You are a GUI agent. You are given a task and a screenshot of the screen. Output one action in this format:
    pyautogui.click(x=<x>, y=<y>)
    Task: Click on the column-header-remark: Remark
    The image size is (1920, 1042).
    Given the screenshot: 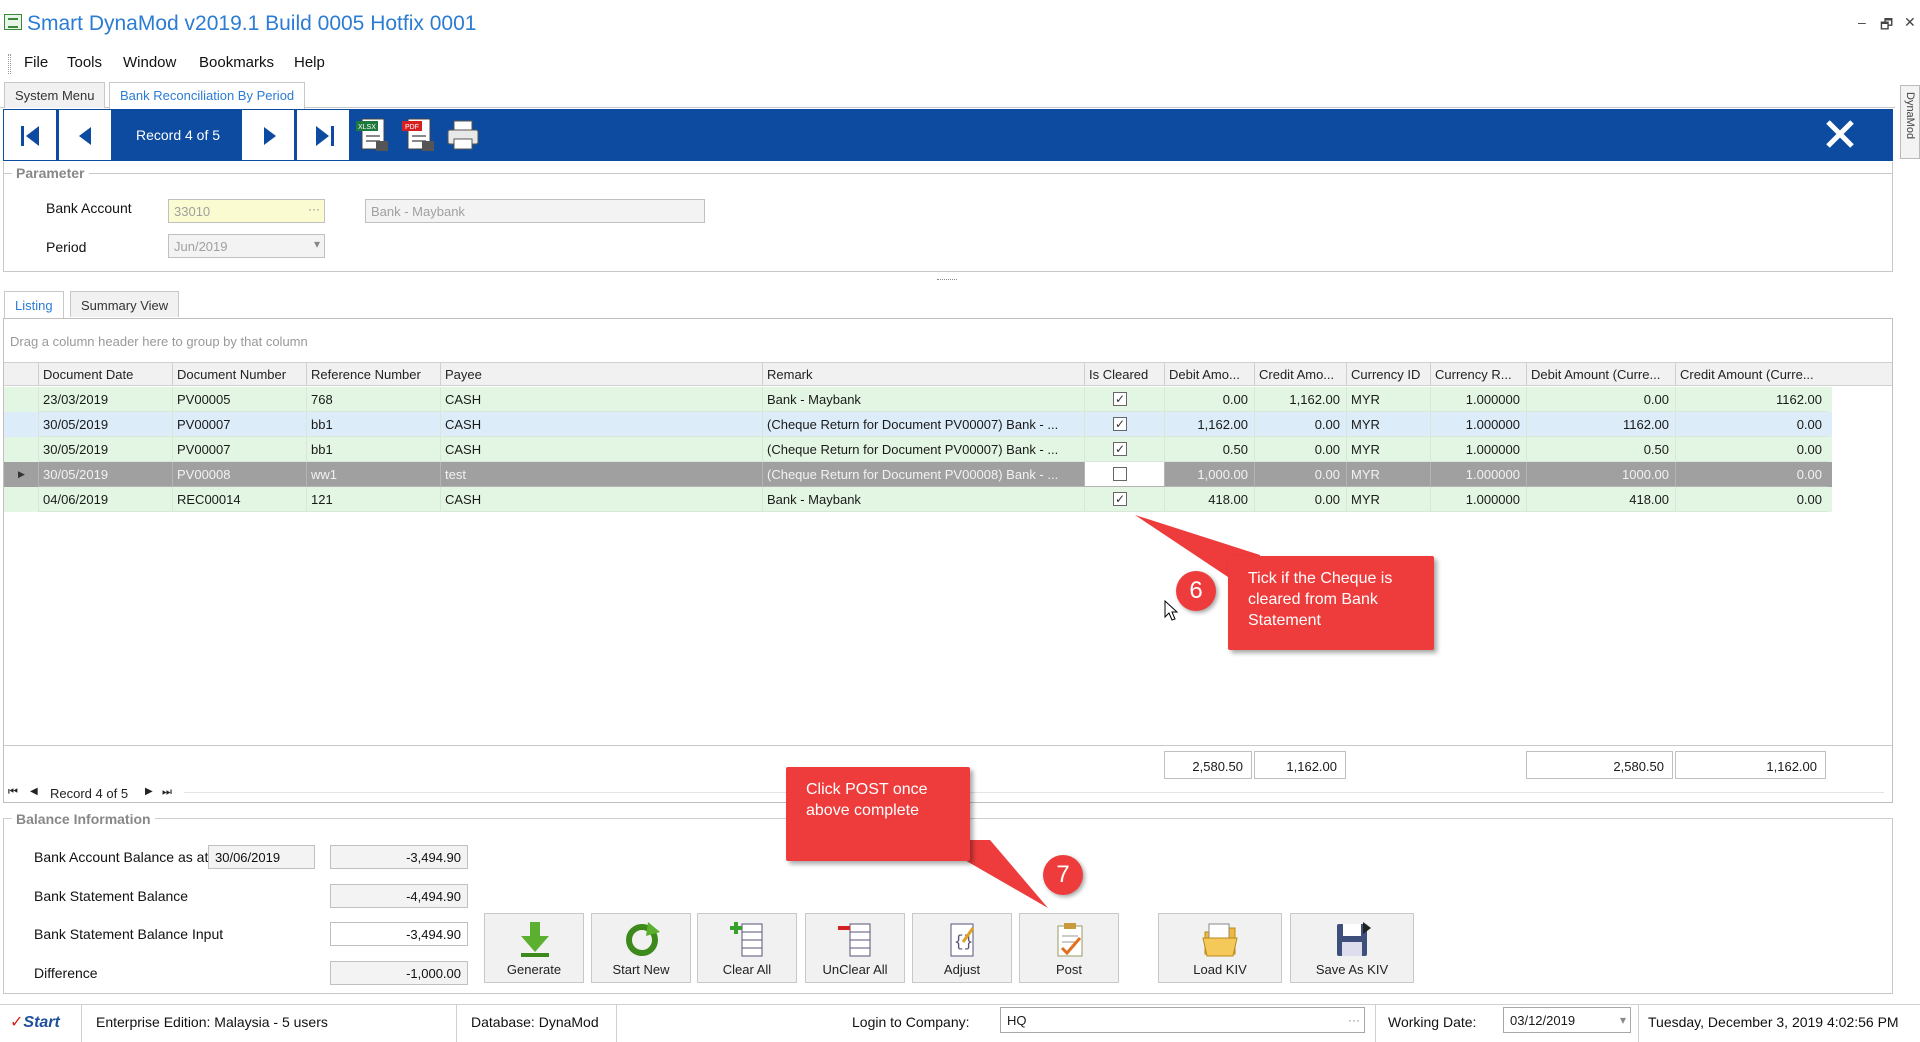 What is the action you would take?
    pyautogui.click(x=923, y=374)
    